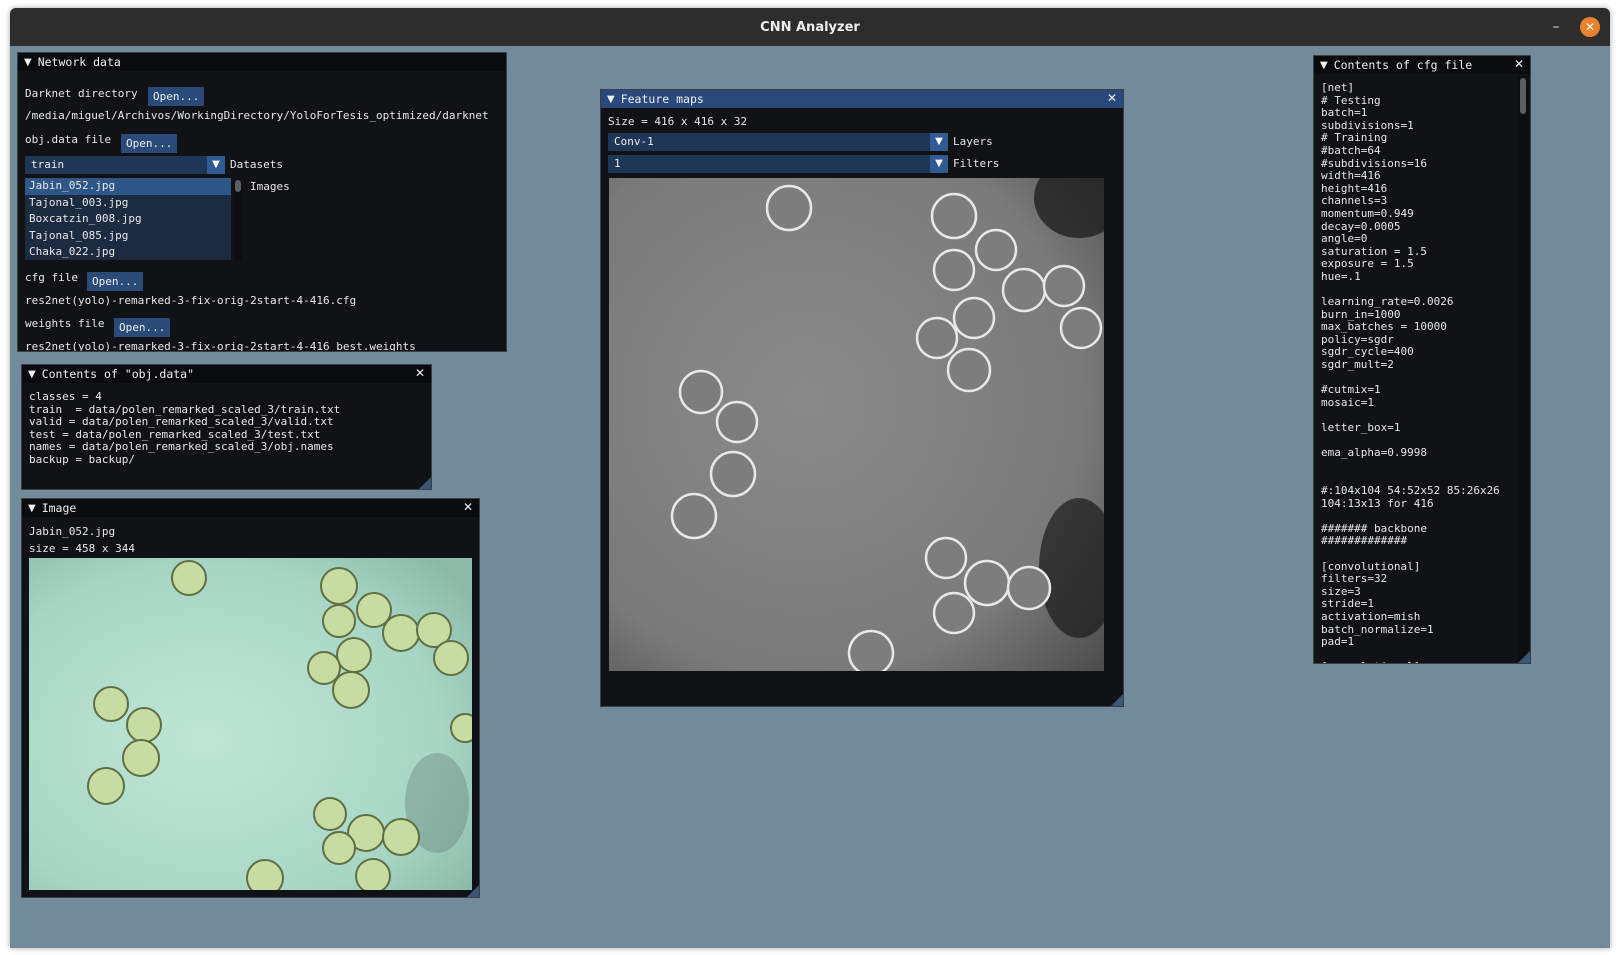  Describe the element at coordinates (128, 236) in the screenshot. I see `image-list-item: Tajonal_085.jpg` at that location.